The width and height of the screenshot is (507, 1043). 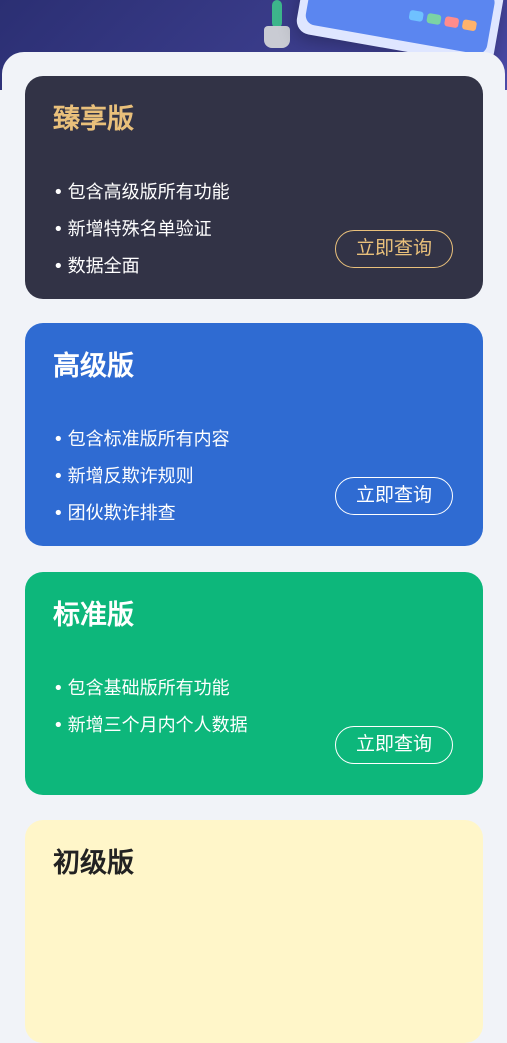 I want to click on plan-title: 标准版, so click(x=93, y=615).